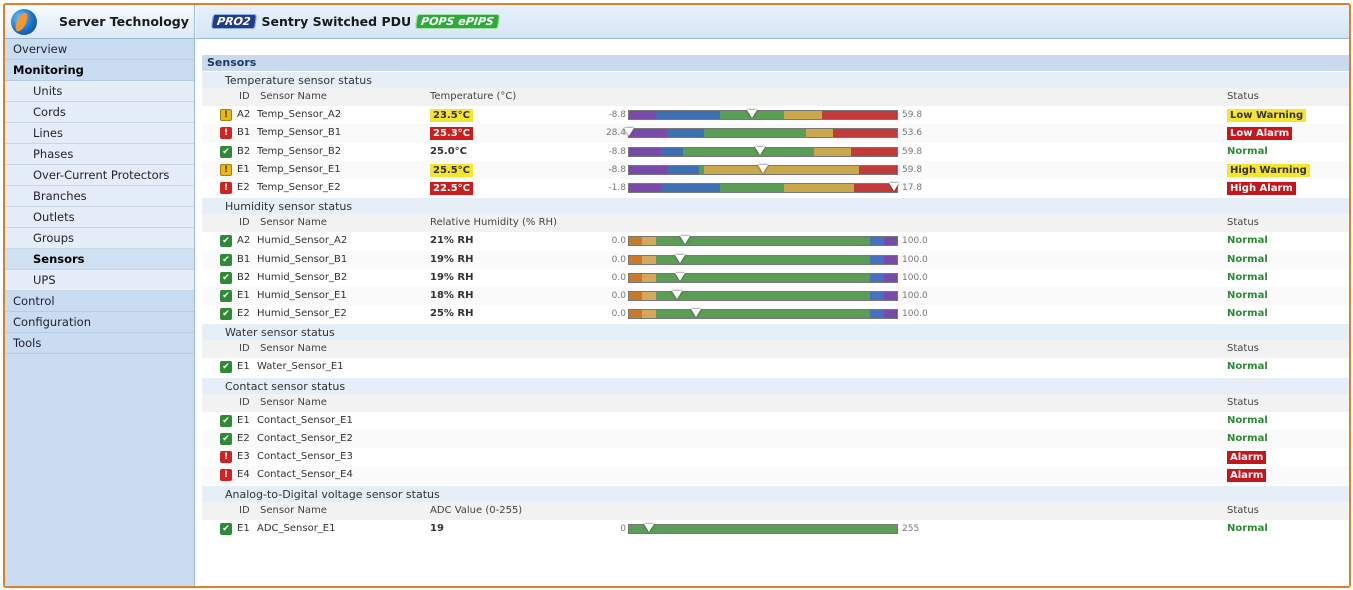 The image size is (1353, 590). What do you see at coordinates (305, 420) in the screenshot?
I see `sensor-name: Contact_Sensor_E1` at bounding box center [305, 420].